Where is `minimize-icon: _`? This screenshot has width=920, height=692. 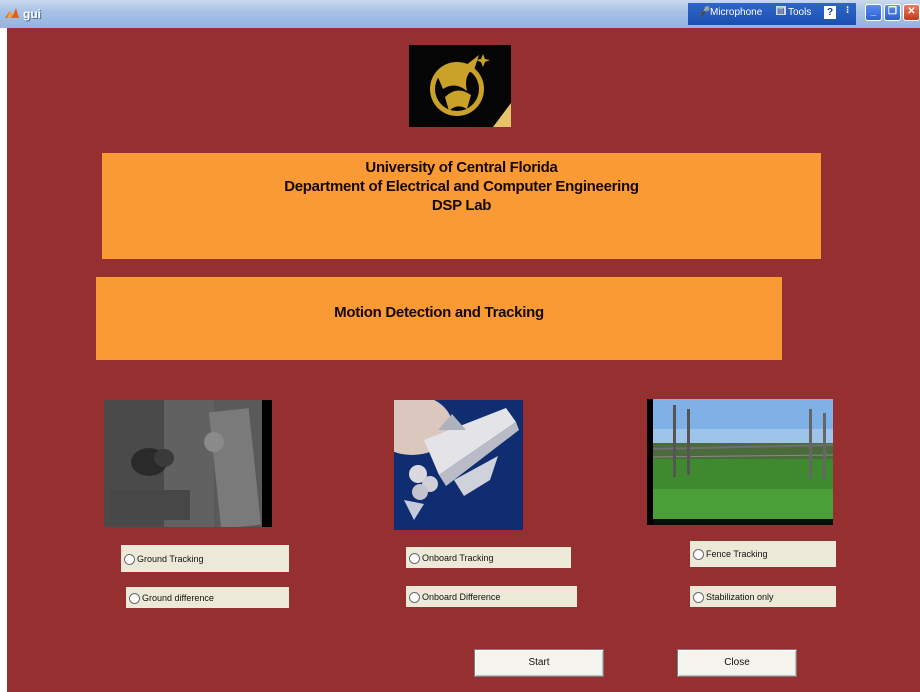 minimize-icon: _ is located at coordinates (873, 11).